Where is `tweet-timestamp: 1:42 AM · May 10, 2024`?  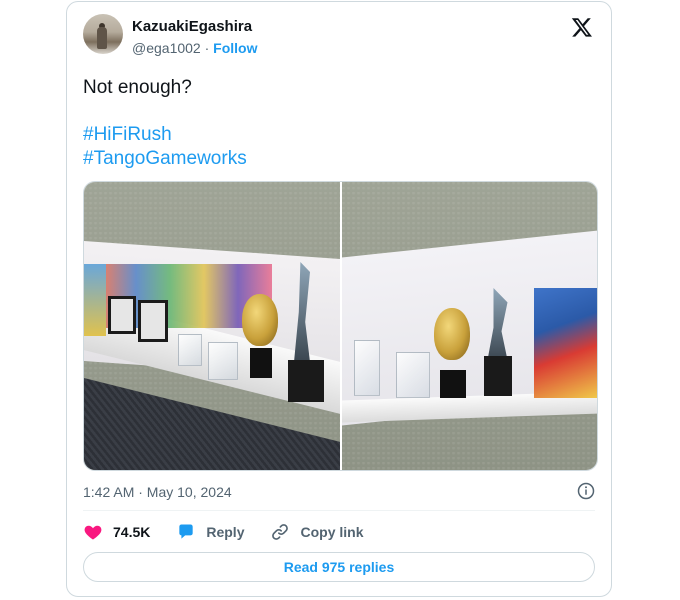
tweet-timestamp: 1:42 AM · May 10, 2024 is located at coordinates (157, 492).